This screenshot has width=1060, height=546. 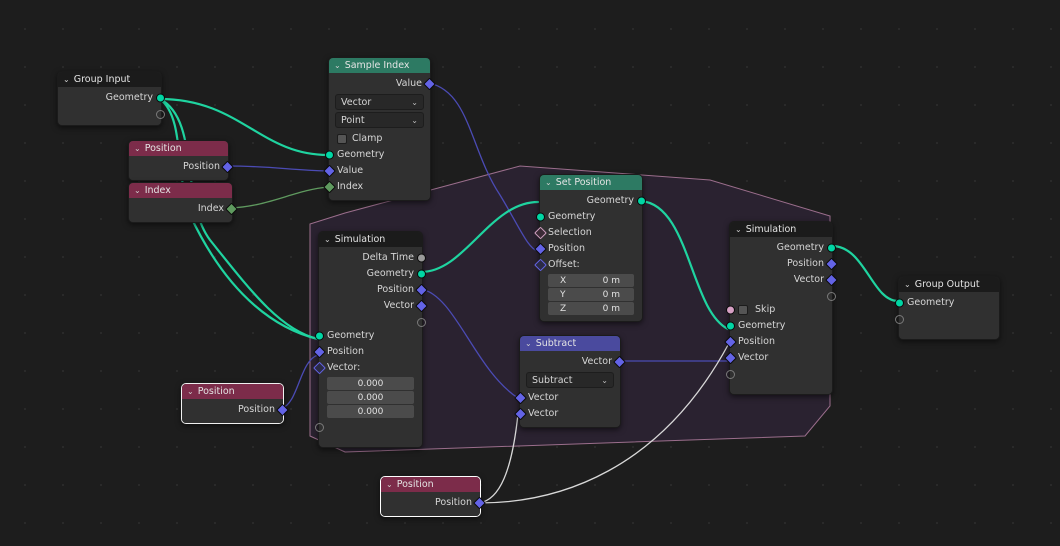 I want to click on node-header: ⌄ Group Output, so click(x=949, y=284).